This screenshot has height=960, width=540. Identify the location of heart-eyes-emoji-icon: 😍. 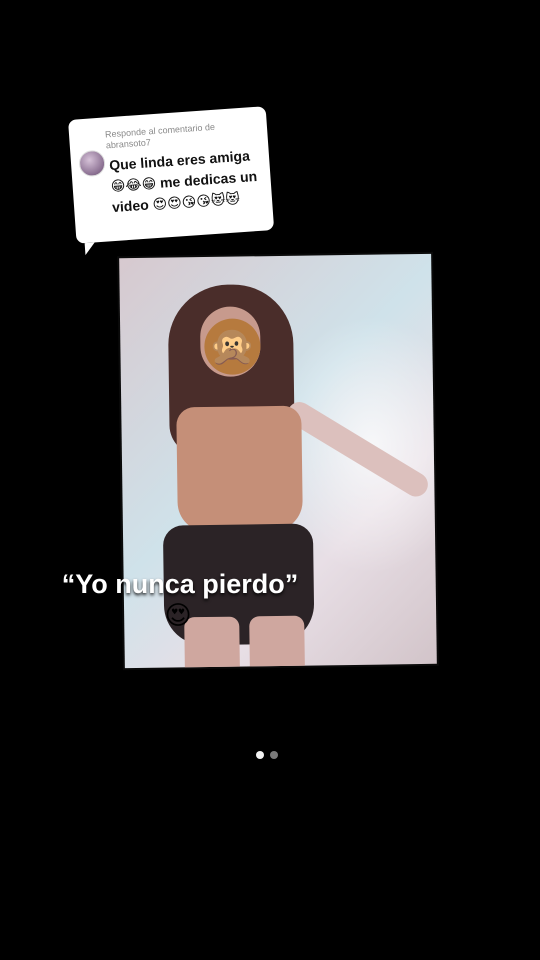
(178, 615).